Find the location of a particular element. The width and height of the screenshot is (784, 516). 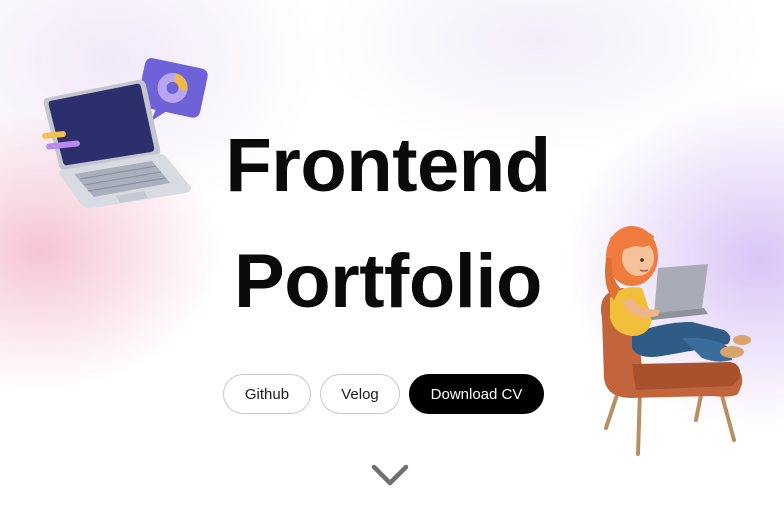

title-line-frontend: Frontend is located at coordinates (388, 165).